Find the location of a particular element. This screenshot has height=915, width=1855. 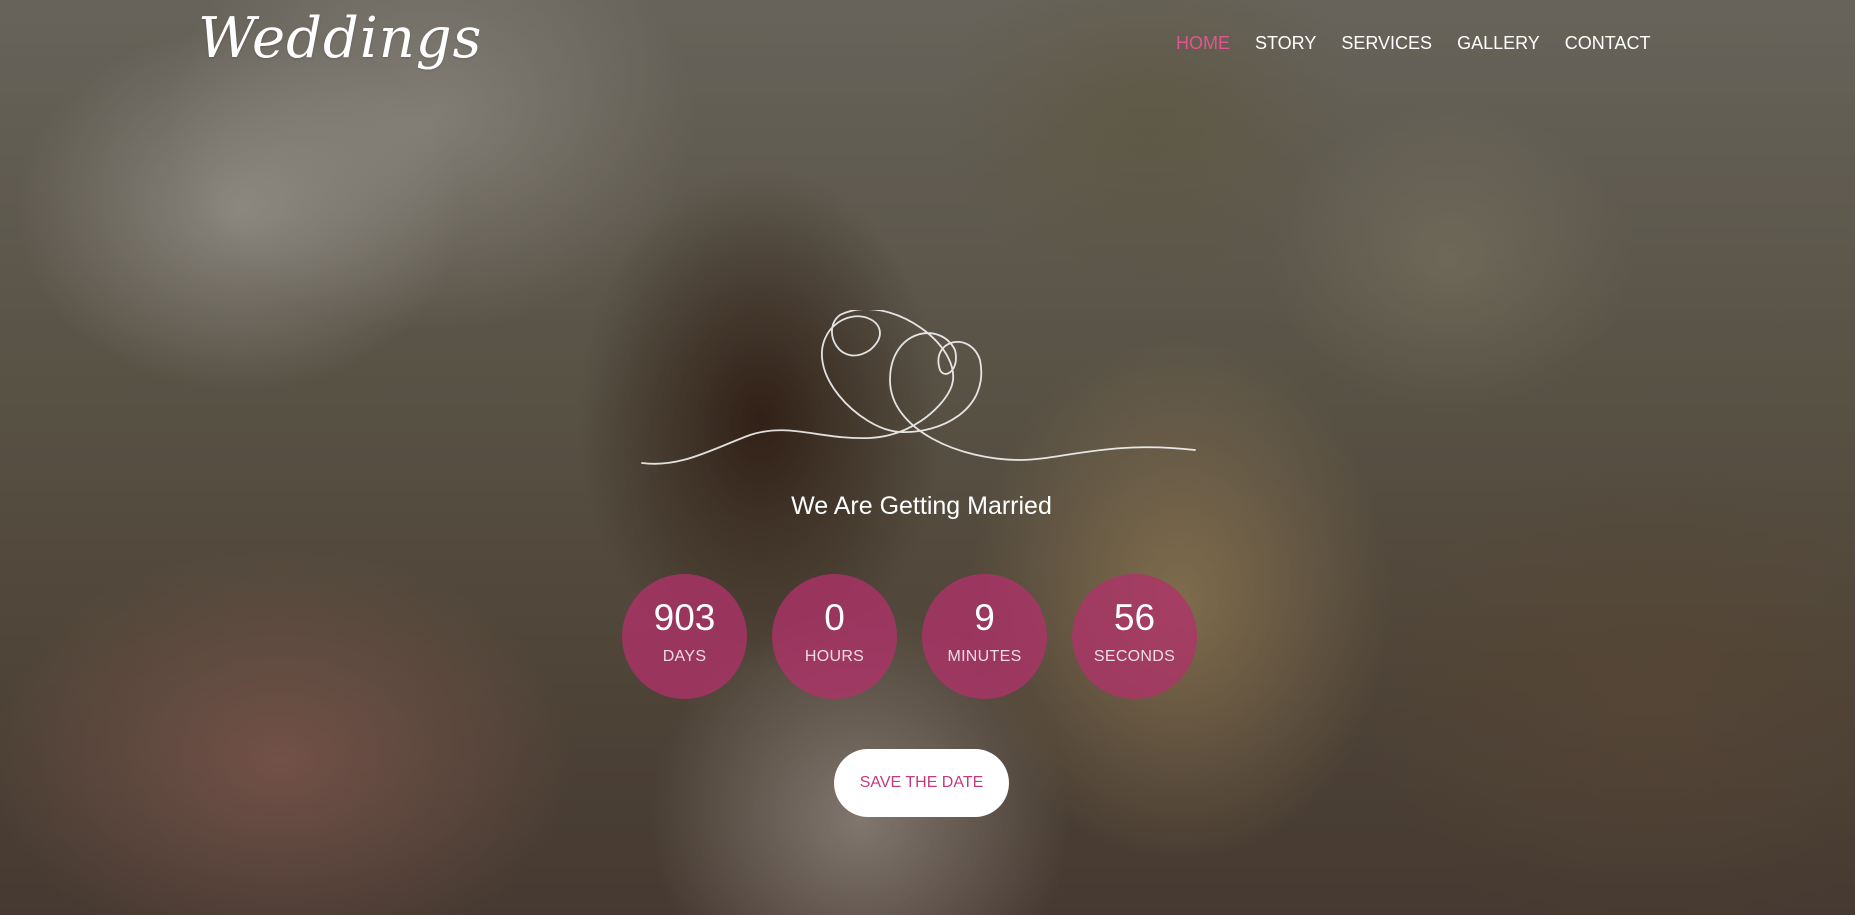

countdown-value: 9 is located at coordinates (984, 617).